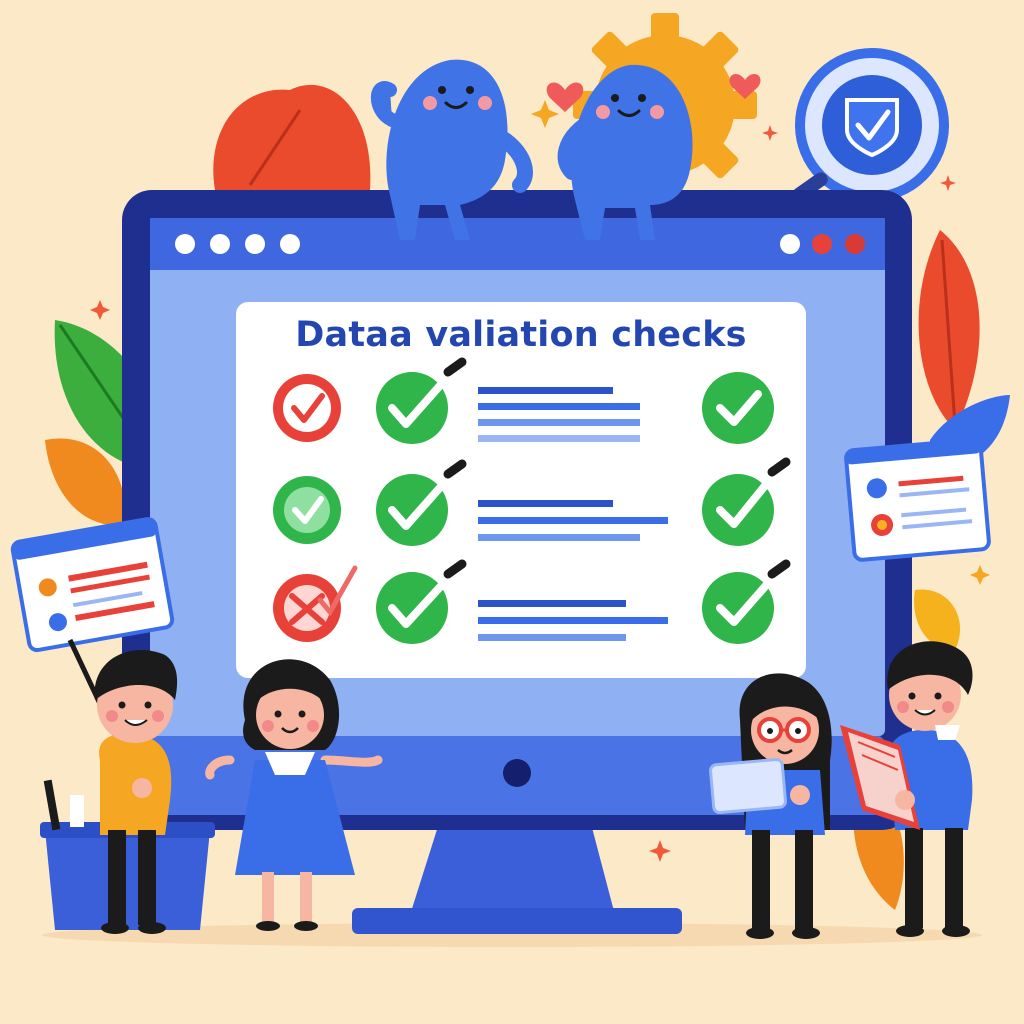 The image size is (1024, 1024). Describe the element at coordinates (790, 244) in the screenshot. I see `window-dot-white` at that location.